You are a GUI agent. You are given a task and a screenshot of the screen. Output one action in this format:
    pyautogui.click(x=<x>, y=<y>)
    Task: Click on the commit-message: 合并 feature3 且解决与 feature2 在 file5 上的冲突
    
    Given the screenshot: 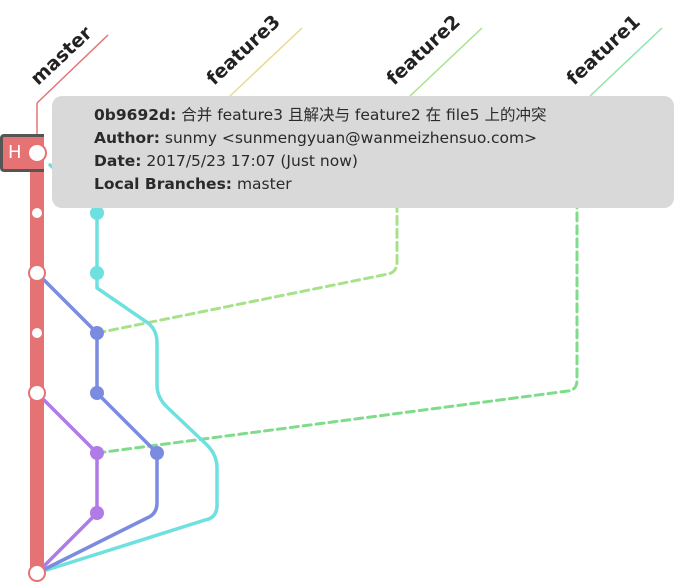 What is the action you would take?
    pyautogui.click(x=364, y=115)
    